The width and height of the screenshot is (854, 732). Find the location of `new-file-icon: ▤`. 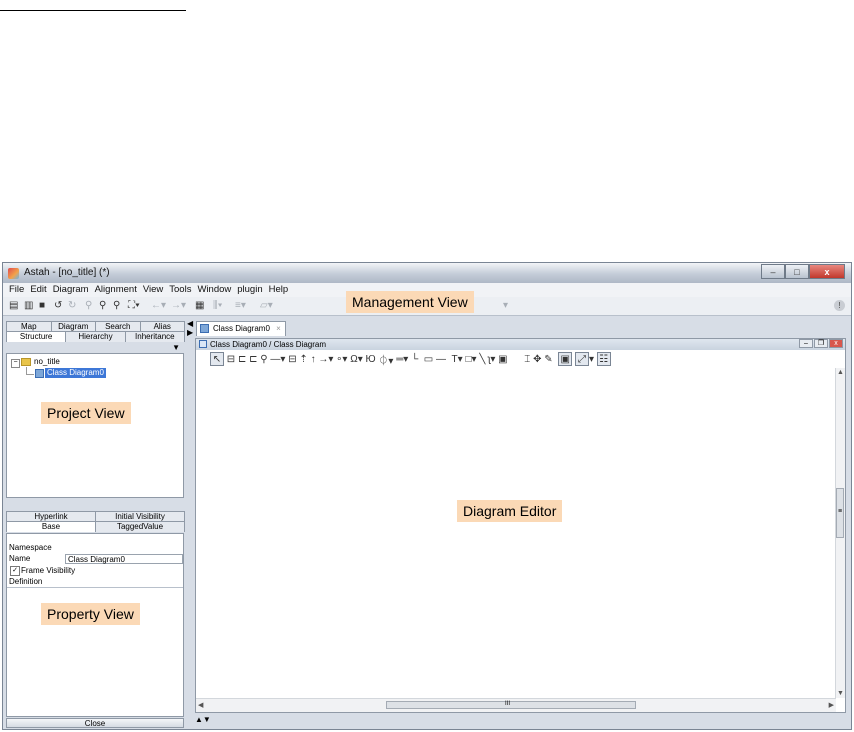

new-file-icon: ▤ is located at coordinates (13, 306).